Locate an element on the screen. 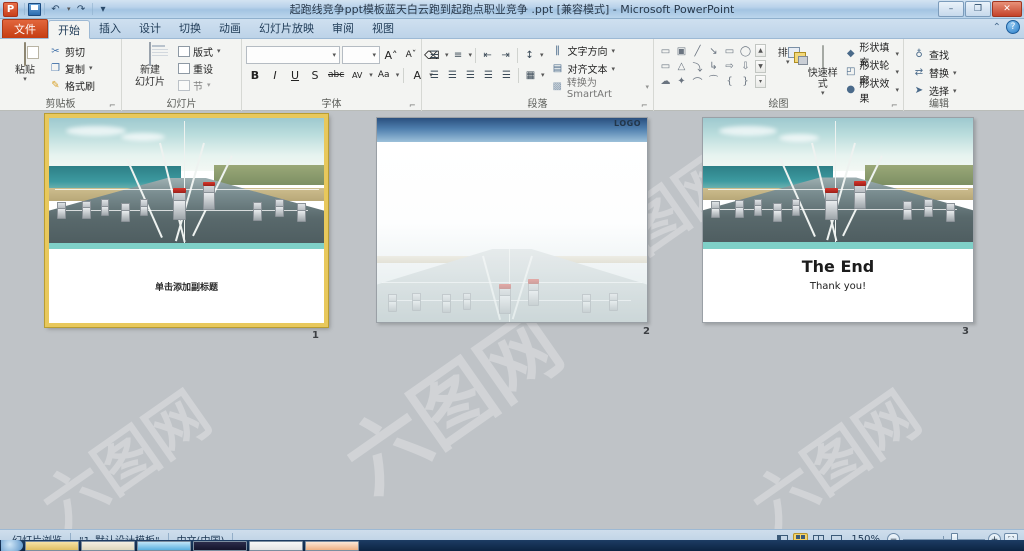 The height and width of the screenshot is (551, 1024). shape-item: ↘ is located at coordinates (713, 51).